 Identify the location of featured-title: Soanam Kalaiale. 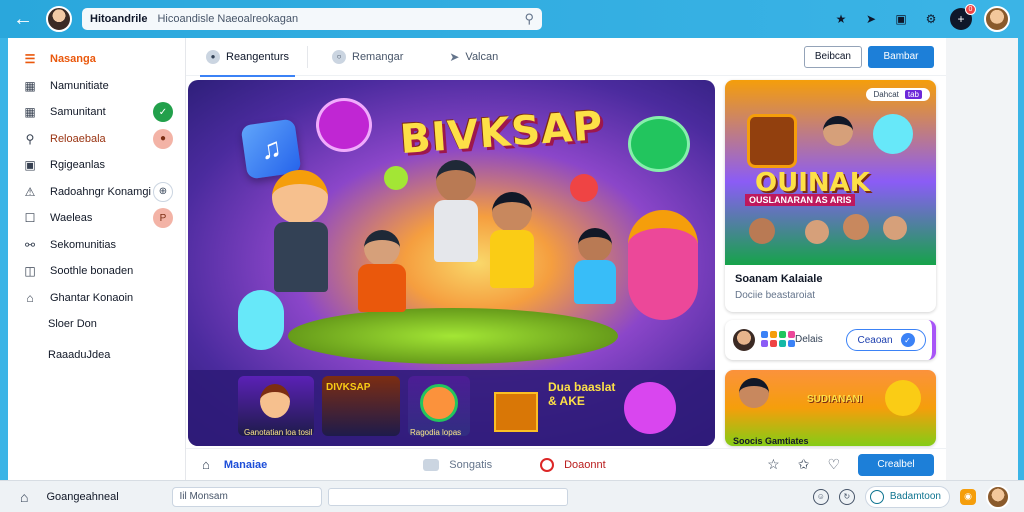
(779, 279).